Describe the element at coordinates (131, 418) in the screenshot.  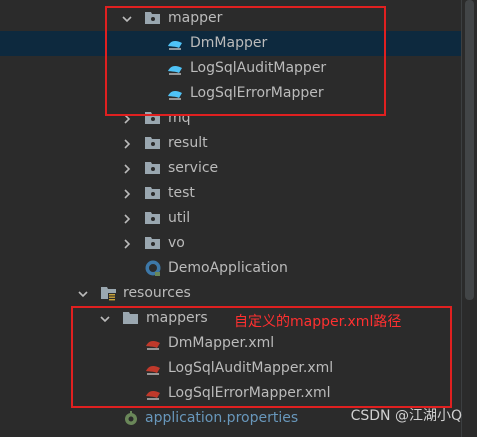
I see `properties-file-icon` at that location.